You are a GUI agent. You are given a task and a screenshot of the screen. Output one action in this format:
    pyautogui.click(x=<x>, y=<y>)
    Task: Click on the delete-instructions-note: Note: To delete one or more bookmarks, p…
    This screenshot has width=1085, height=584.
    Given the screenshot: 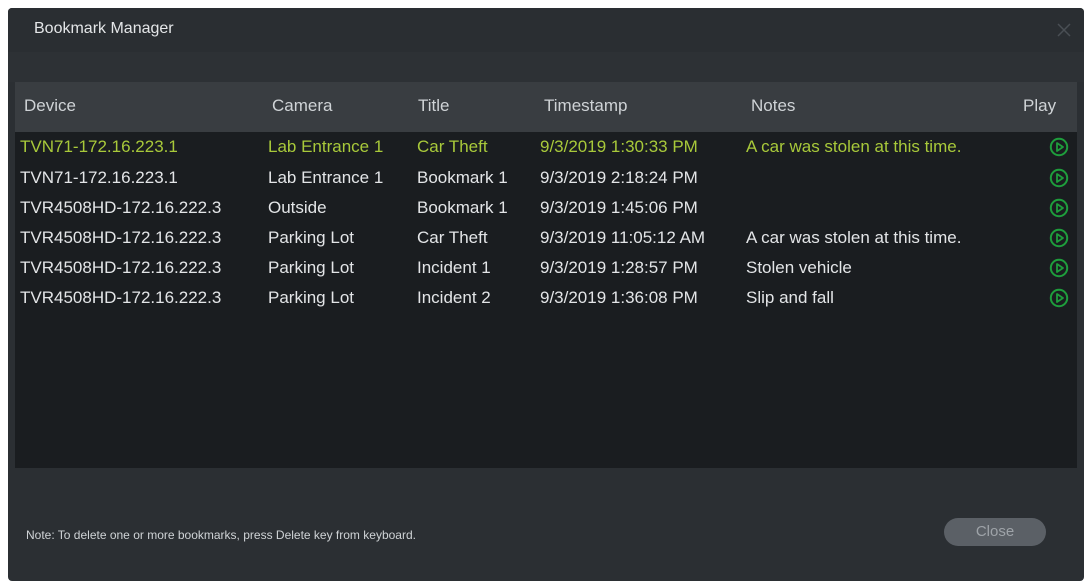 What is the action you would take?
    pyautogui.click(x=221, y=535)
    